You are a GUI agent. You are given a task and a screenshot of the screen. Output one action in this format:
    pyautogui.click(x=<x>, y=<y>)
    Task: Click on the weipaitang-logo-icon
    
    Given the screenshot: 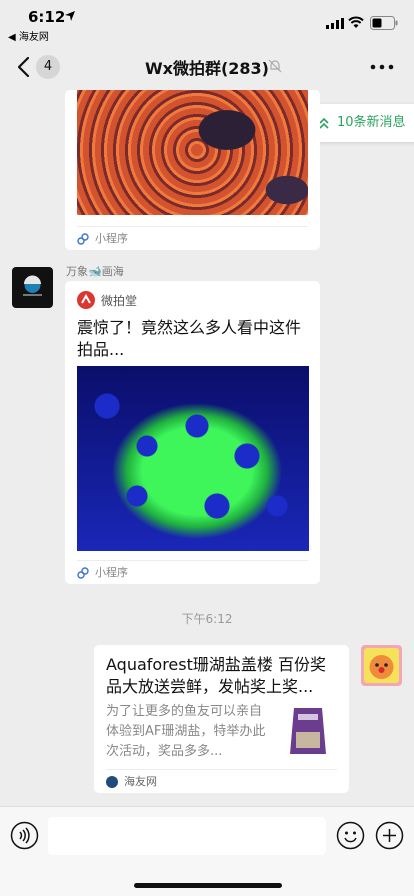 What is the action you would take?
    pyautogui.click(x=86, y=300)
    